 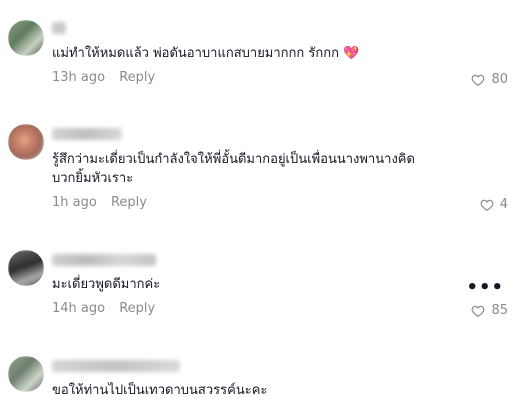 What do you see at coordinates (489, 79) in the screenshot?
I see `like-button: 80` at bounding box center [489, 79].